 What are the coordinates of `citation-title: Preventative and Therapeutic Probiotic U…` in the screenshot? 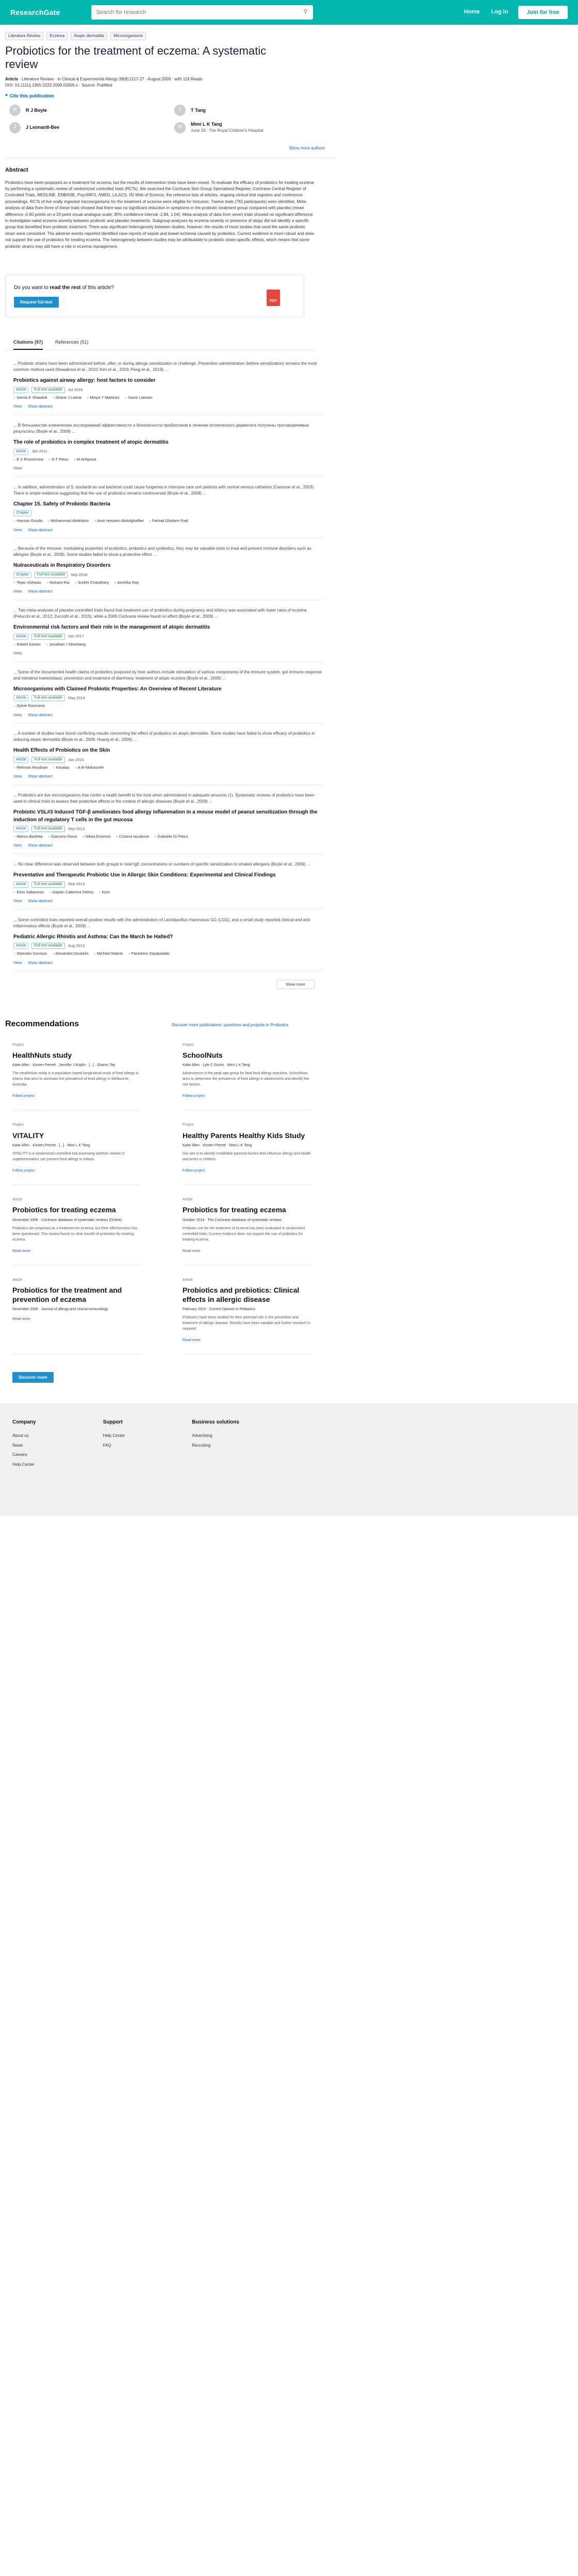 It's located at (168, 875).